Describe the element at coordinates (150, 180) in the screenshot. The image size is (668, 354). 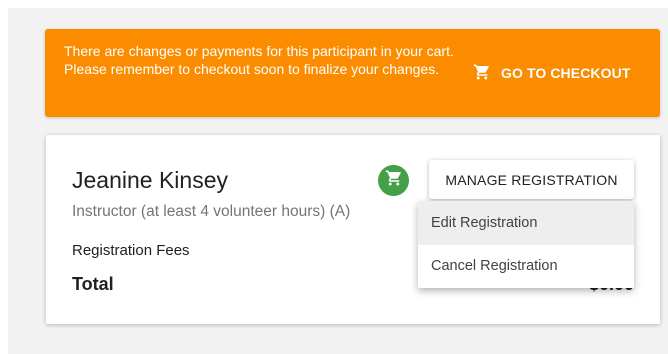
I see `participant-name: Jeanine Kinsey` at that location.